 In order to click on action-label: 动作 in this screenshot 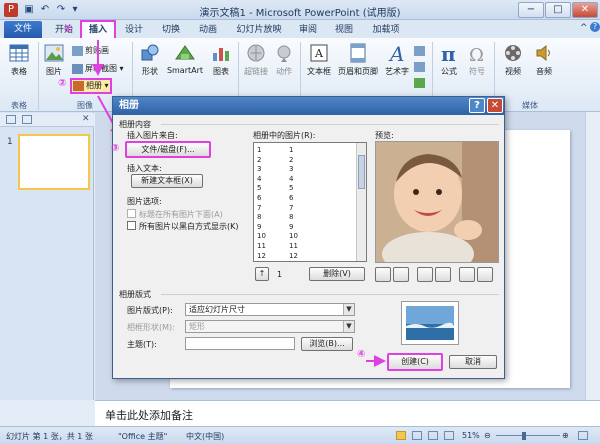, I will do `click(284, 71)`.